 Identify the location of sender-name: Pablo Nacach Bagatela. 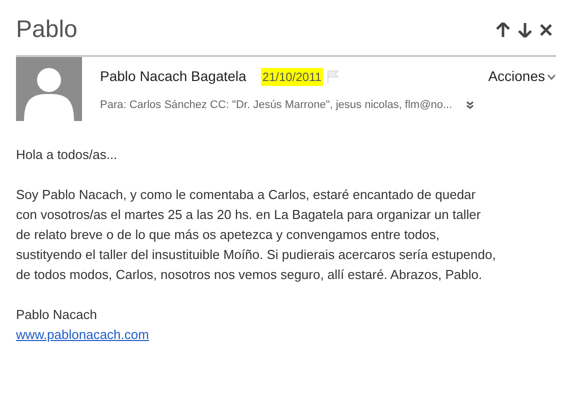
(173, 76).